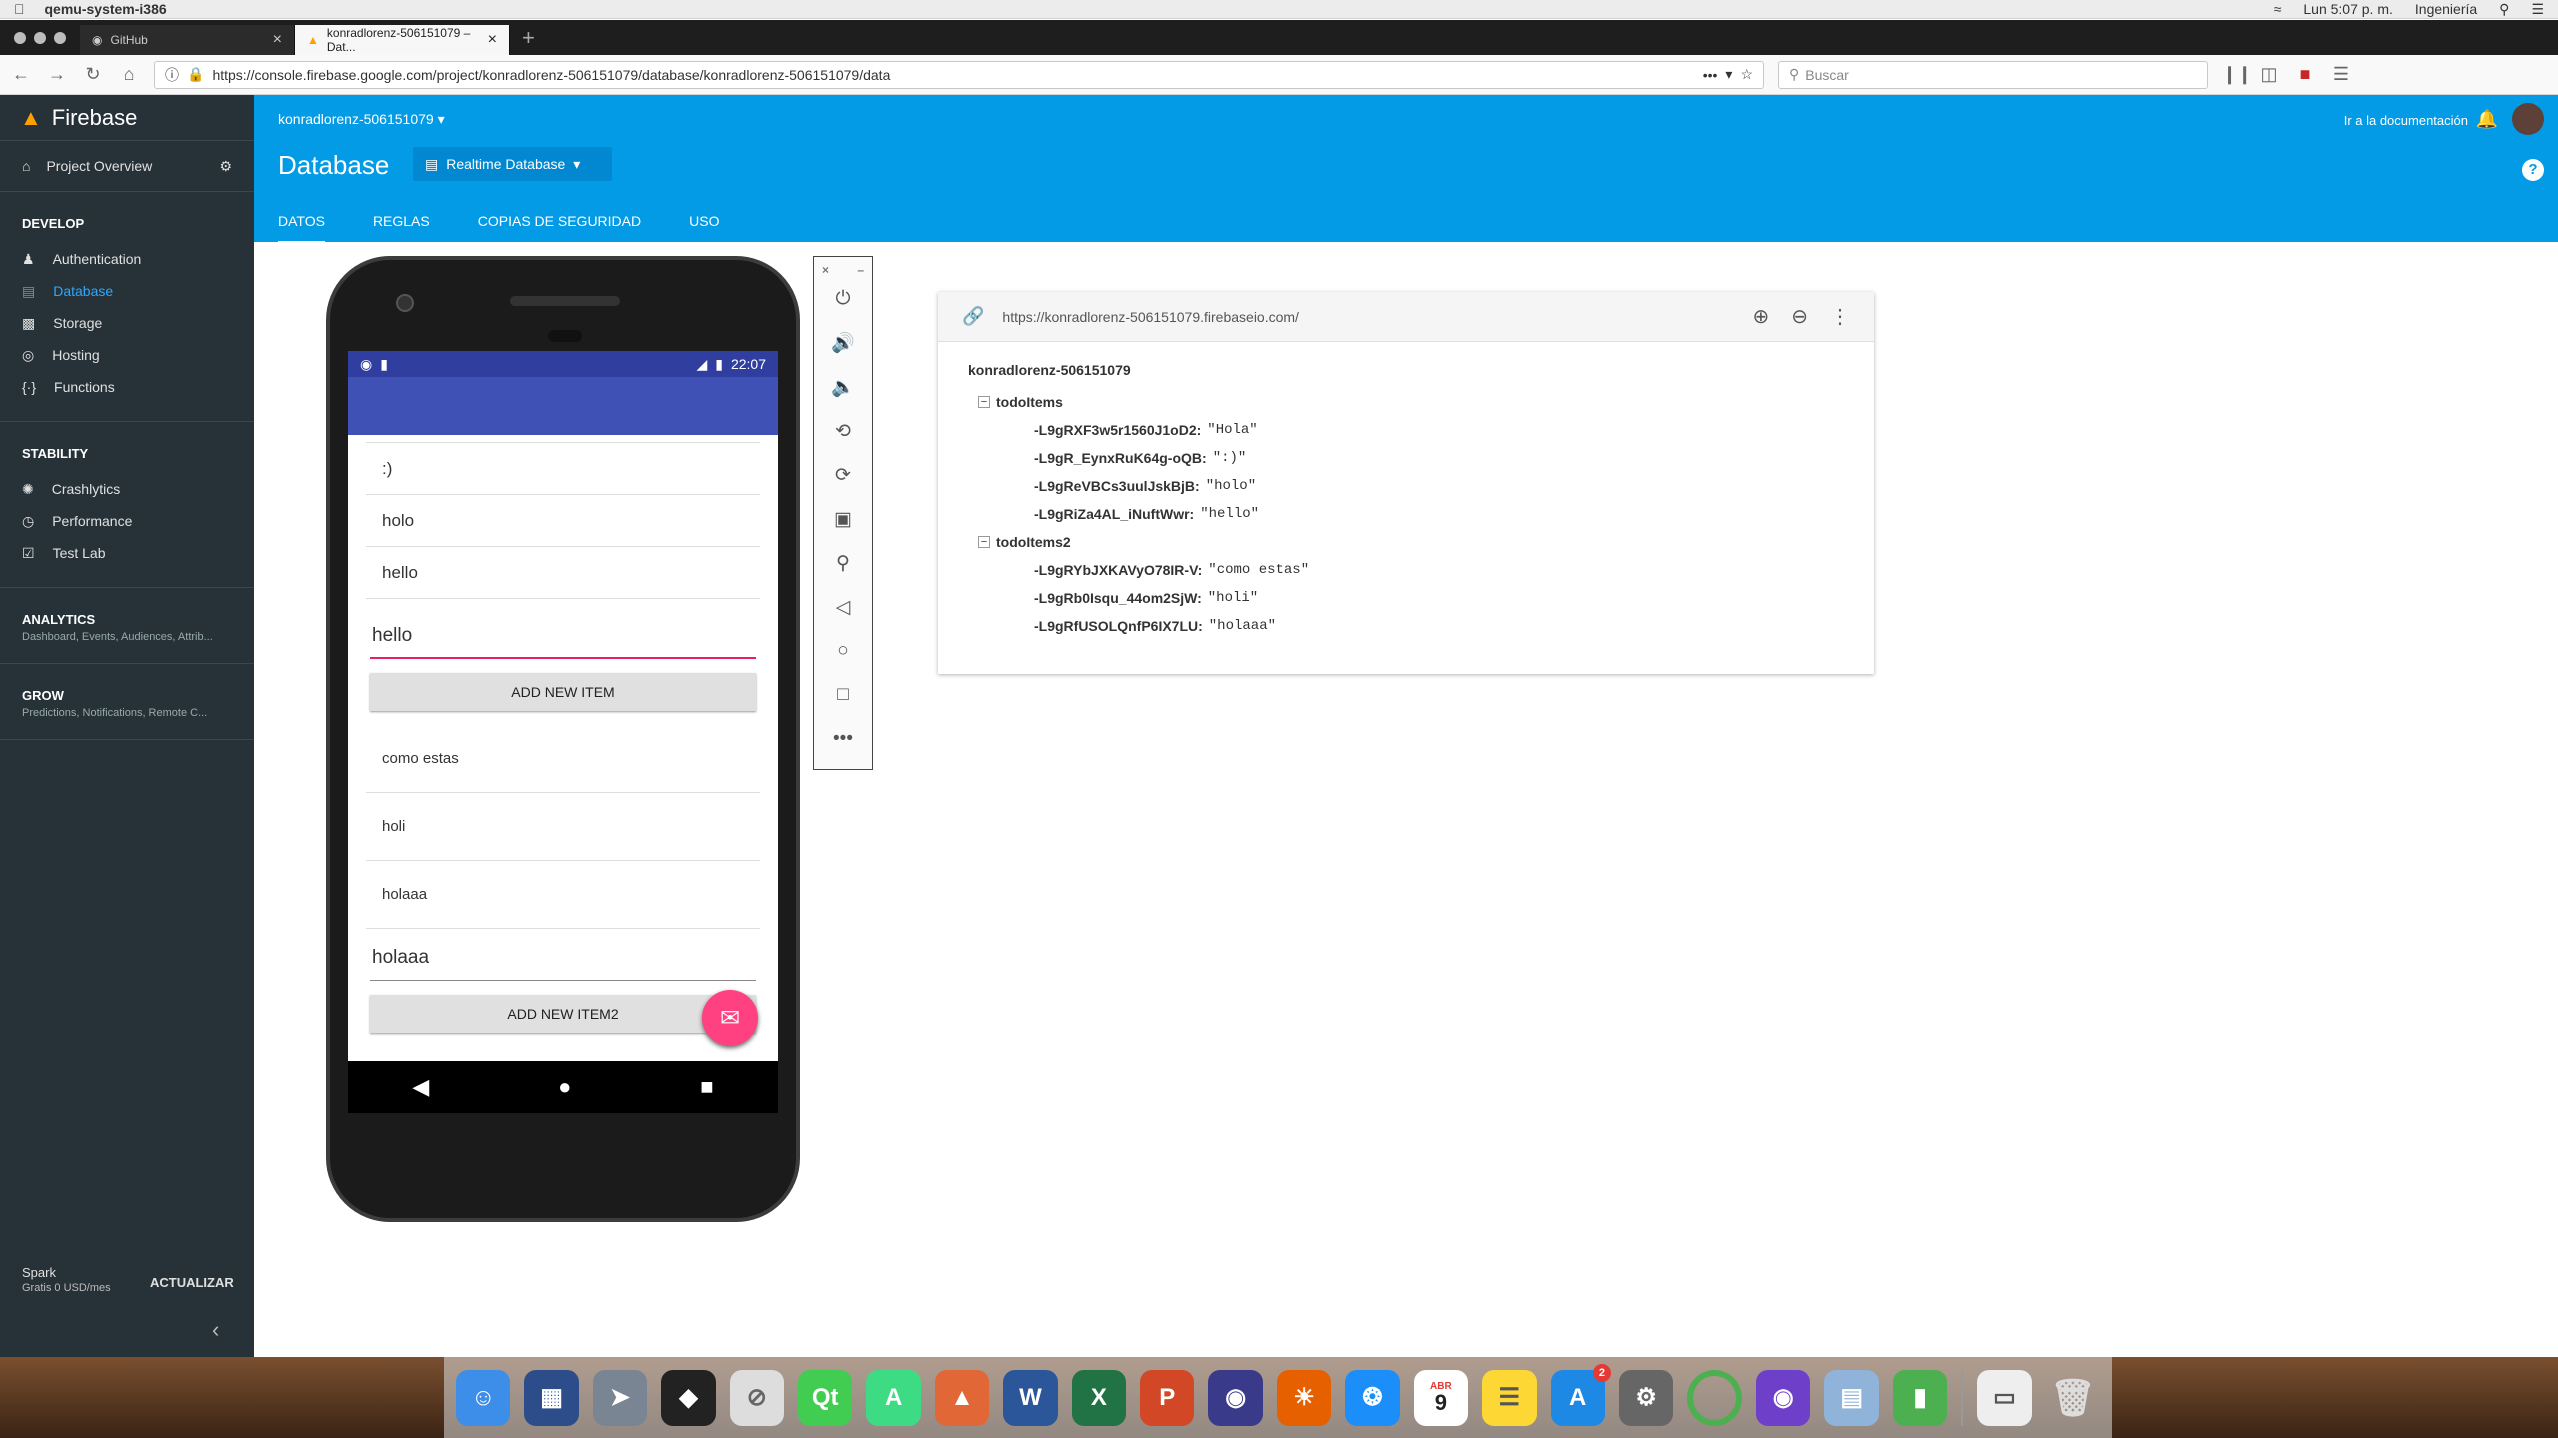  I want to click on user-name: Ingeniería, so click(2446, 9).